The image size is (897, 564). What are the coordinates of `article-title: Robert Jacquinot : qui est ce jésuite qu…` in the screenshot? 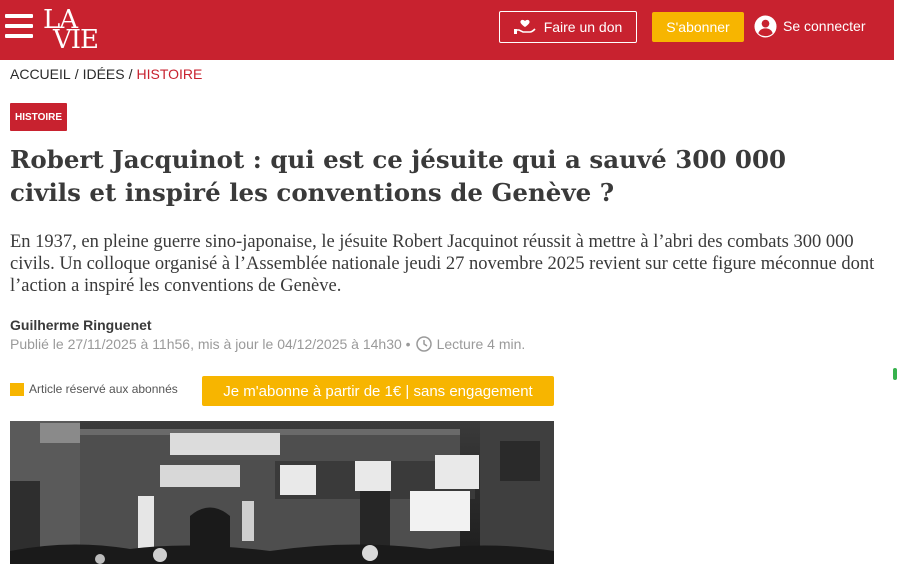 It's located at (398, 176).